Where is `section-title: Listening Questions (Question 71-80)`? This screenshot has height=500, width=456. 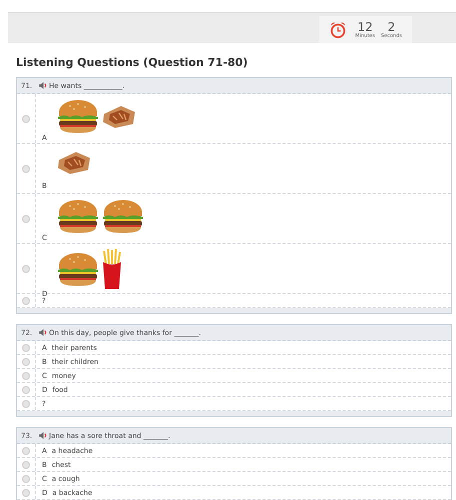 section-title: Listening Questions (Question 71-80) is located at coordinates (132, 63).